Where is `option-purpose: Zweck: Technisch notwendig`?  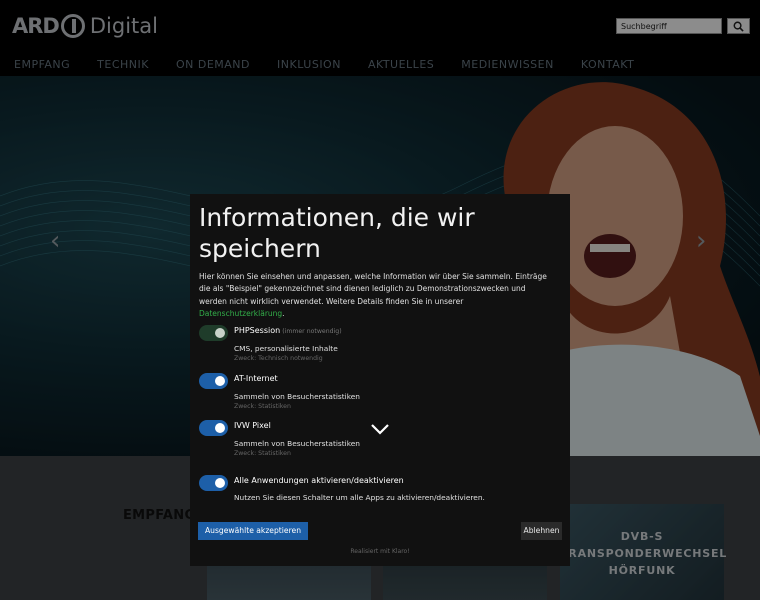
option-purpose: Zweck: Technisch notwendig is located at coordinates (278, 358).